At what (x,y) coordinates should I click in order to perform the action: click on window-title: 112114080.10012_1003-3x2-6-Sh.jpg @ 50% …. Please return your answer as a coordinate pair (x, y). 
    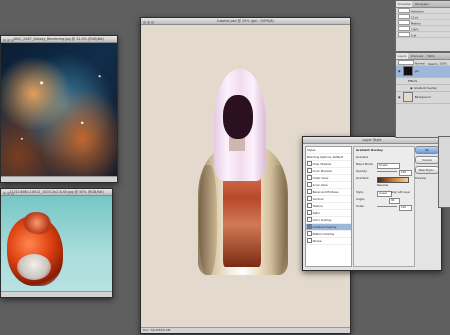
    Looking at the image, I should click on (56, 192).